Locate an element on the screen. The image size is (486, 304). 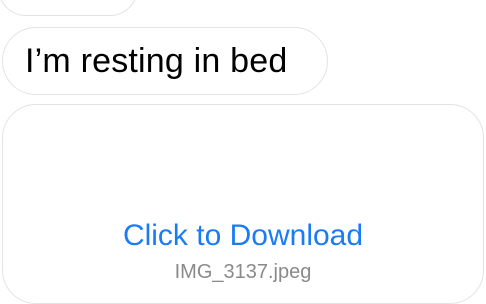
download-link: Click to Download is located at coordinates (243, 236).